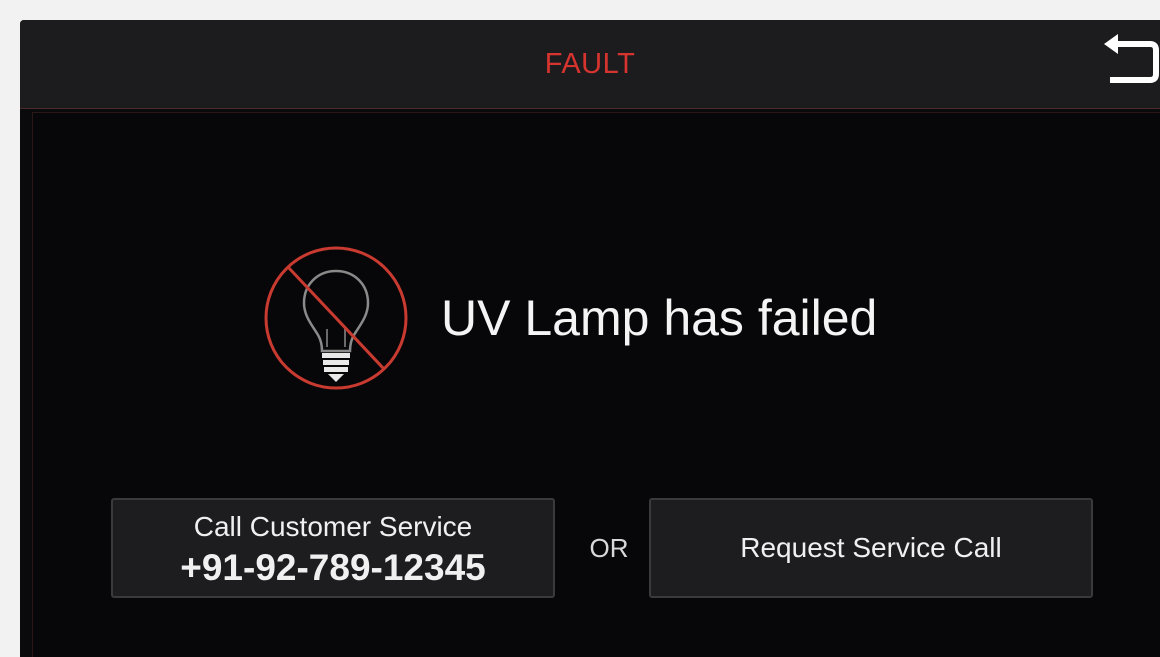 The width and height of the screenshot is (1160, 657). What do you see at coordinates (609, 548) in the screenshot?
I see `or-separator: OR` at bounding box center [609, 548].